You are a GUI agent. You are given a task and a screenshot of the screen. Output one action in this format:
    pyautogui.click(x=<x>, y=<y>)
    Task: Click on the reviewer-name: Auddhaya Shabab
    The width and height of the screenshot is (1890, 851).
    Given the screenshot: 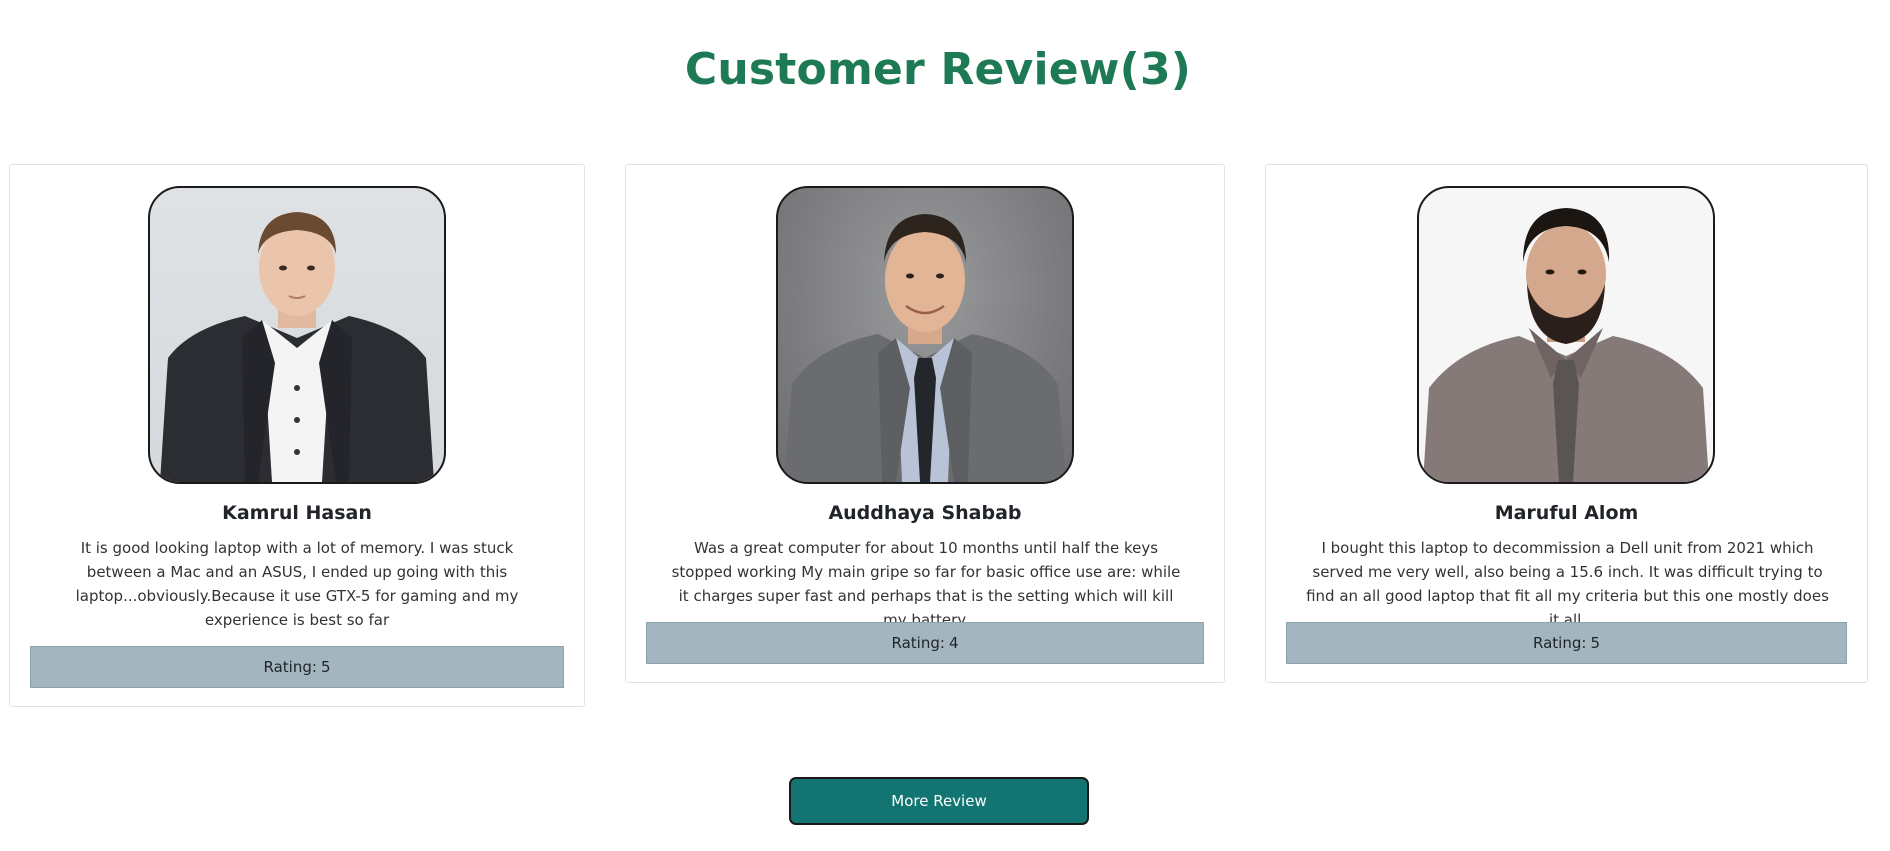 What is the action you would take?
    pyautogui.click(x=925, y=513)
    